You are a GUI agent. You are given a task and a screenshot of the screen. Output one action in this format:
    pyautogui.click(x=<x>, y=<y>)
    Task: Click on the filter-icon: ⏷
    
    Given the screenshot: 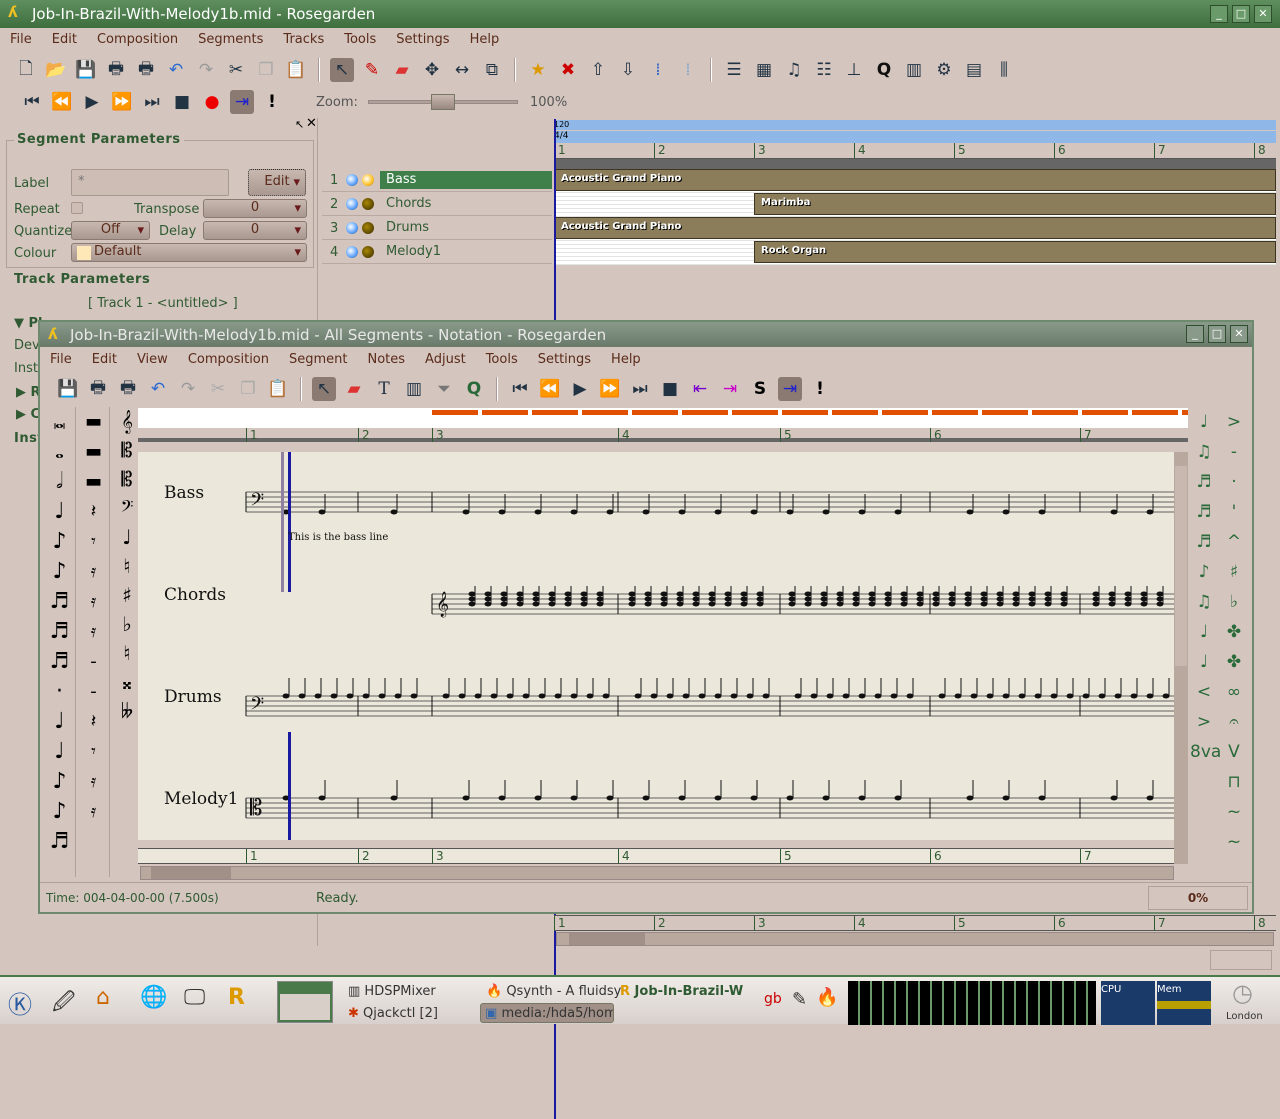 What is the action you would take?
    pyautogui.click(x=444, y=389)
    